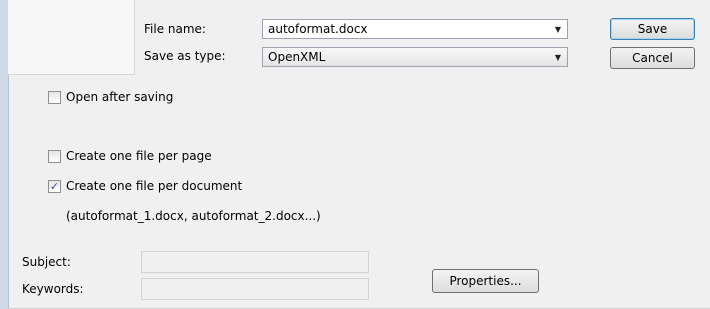 The image size is (710, 309). Describe the element at coordinates (652, 29) in the screenshot. I see `save-button: Save` at that location.